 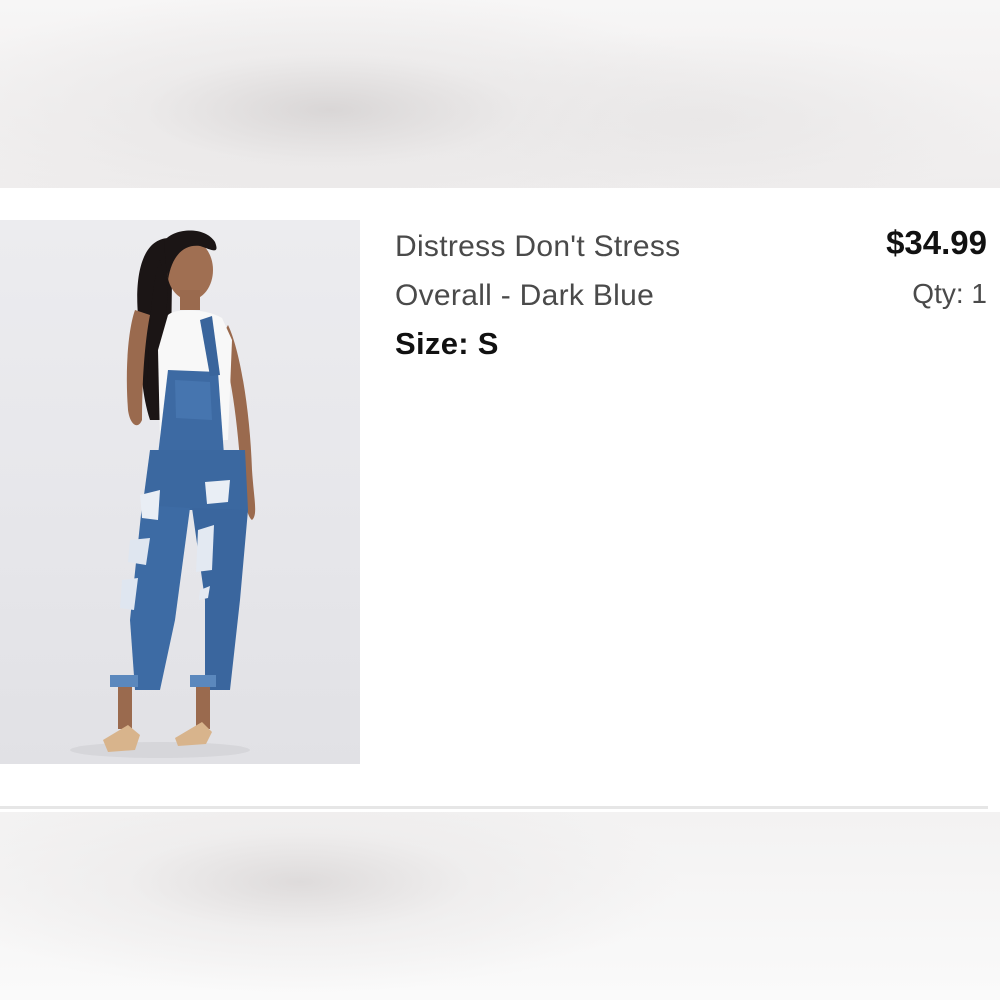 I want to click on quantity: Qty: 1, so click(x=949, y=294).